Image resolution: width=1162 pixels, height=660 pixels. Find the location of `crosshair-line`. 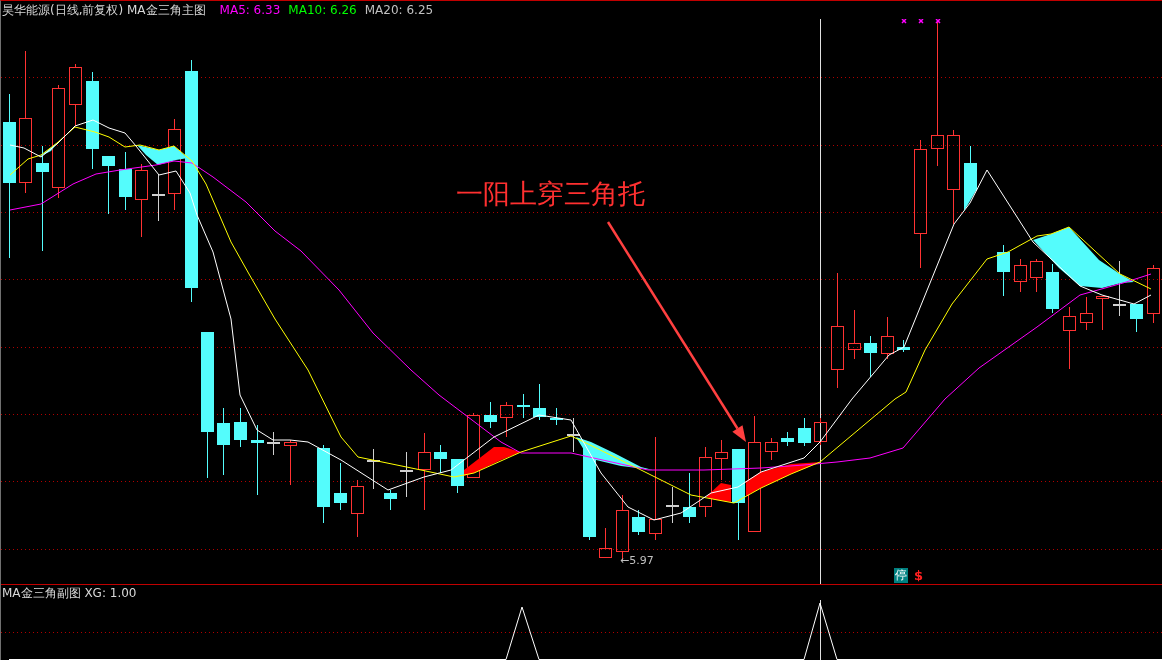

crosshair-line is located at coordinates (820, 630).